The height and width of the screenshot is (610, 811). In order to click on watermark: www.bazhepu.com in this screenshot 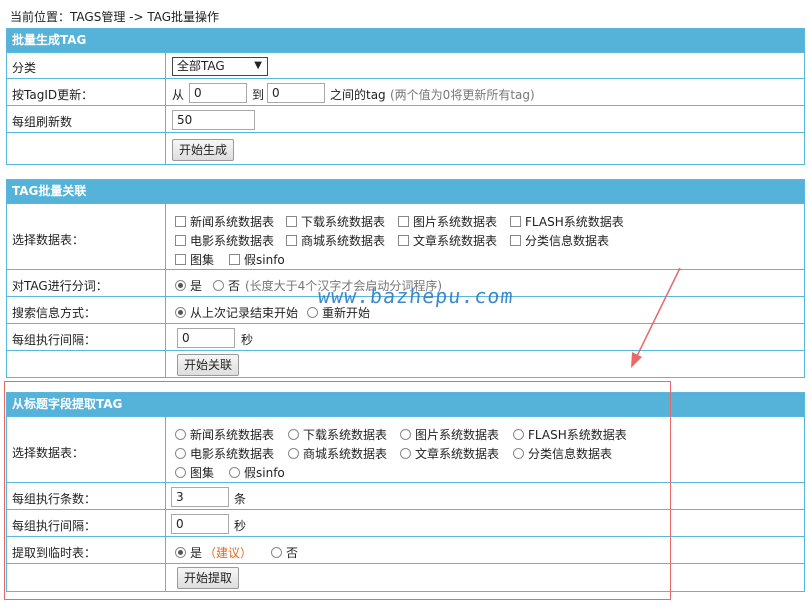, I will do `click(415, 296)`.